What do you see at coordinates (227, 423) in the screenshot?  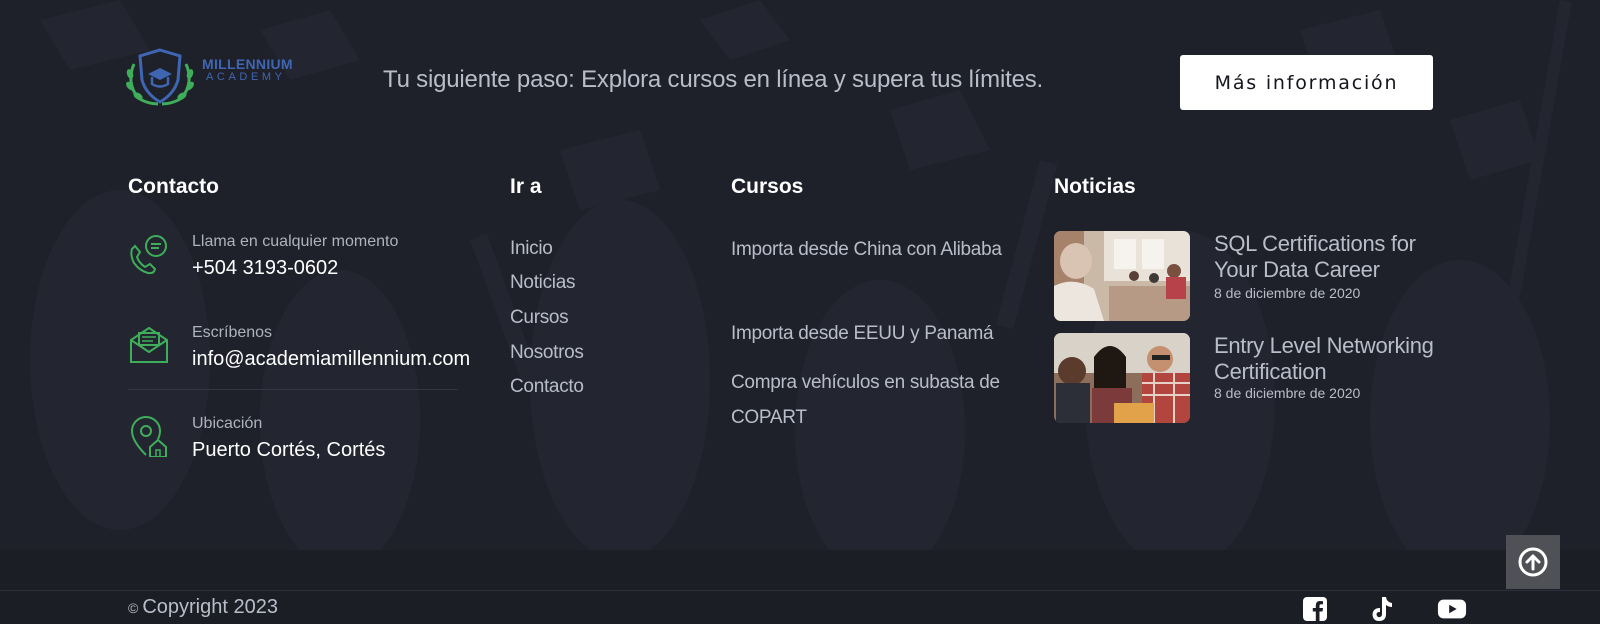 I see `contact-location-label: Ubicación` at bounding box center [227, 423].